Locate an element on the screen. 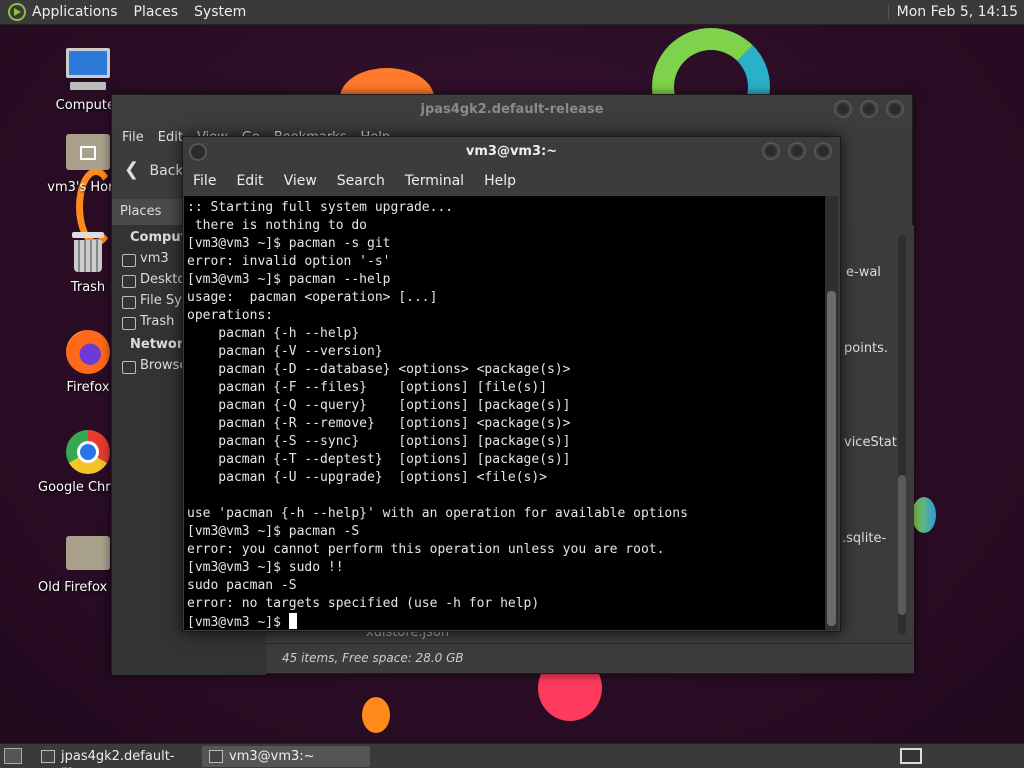 Image resolution: width=1024 pixels, height=768 pixels. terminal-menubar: File Edit View Search Terminal Help is located at coordinates (511, 181).